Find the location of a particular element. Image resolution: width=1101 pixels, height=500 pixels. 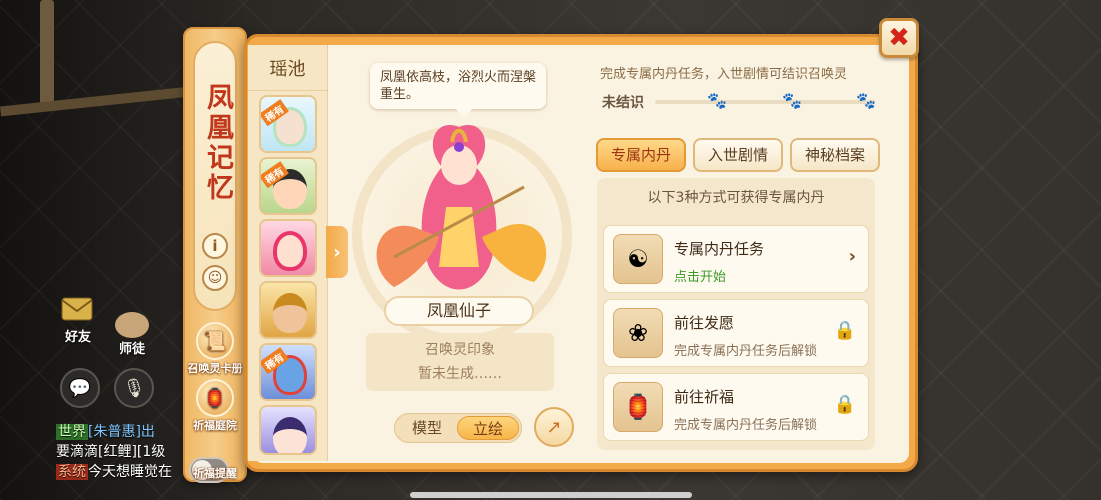

method-title: 前往发愿 is located at coordinates (704, 323).